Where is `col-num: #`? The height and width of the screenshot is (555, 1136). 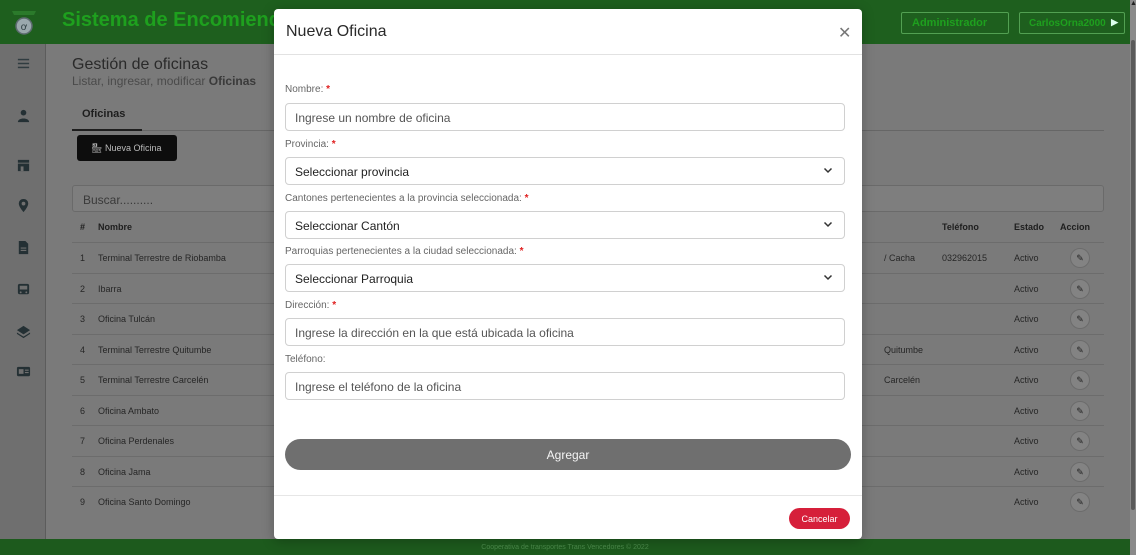
col-num: # is located at coordinates (83, 227).